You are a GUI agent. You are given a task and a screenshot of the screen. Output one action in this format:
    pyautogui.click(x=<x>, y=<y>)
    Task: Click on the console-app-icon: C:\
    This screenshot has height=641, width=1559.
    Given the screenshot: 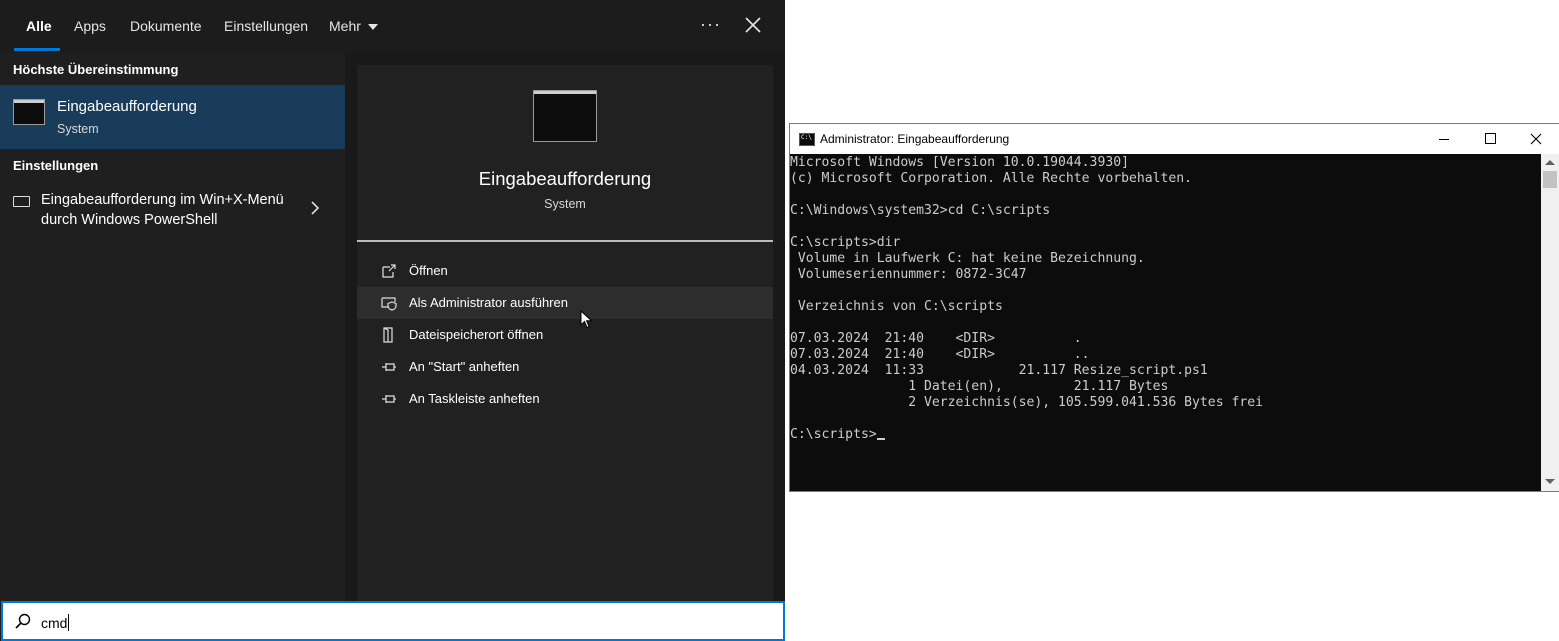 What is the action you would take?
    pyautogui.click(x=807, y=139)
    